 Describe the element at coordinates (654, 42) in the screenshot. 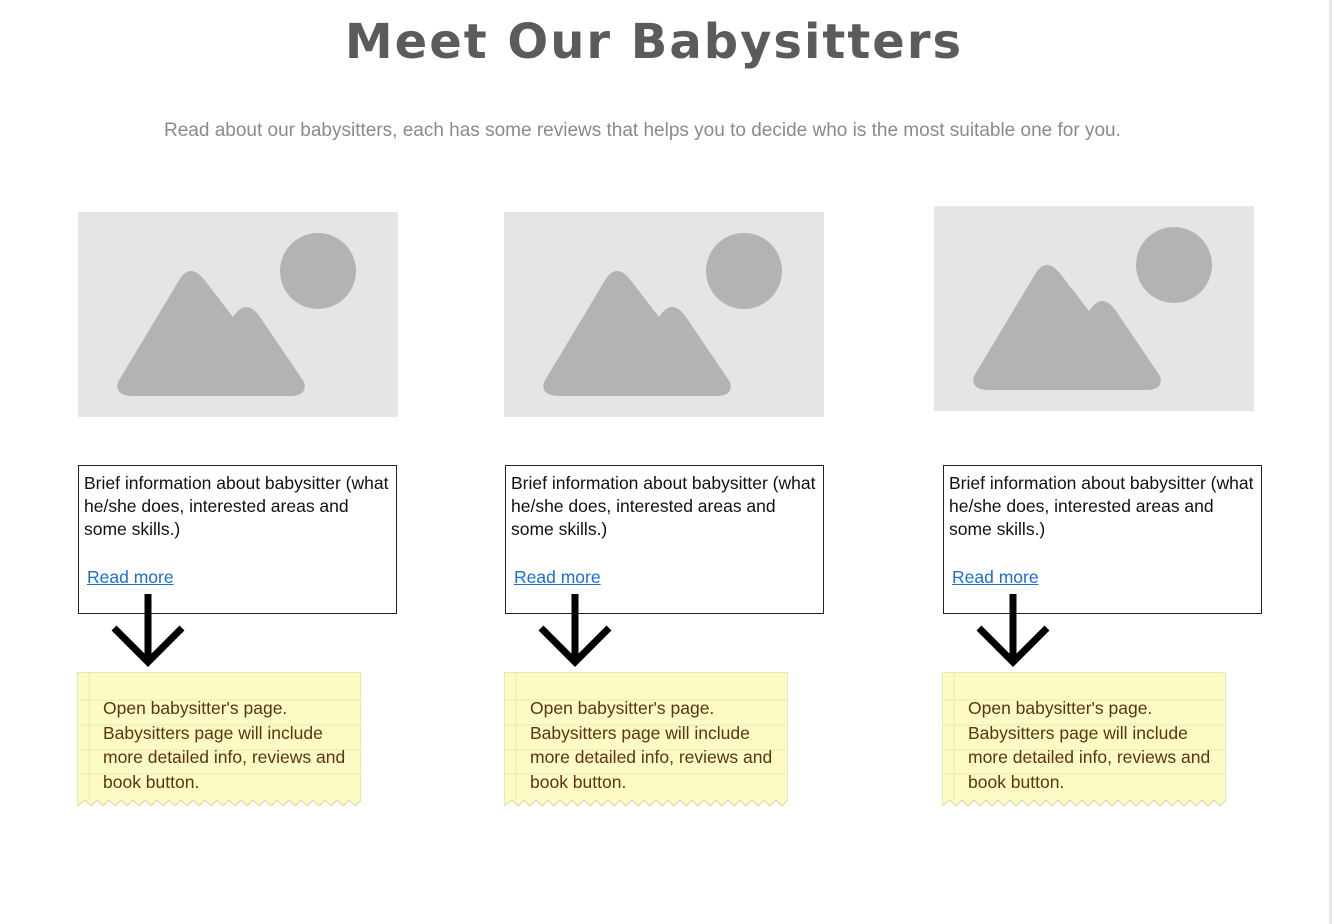

I see `page-title: Meet Our Babysitters` at that location.